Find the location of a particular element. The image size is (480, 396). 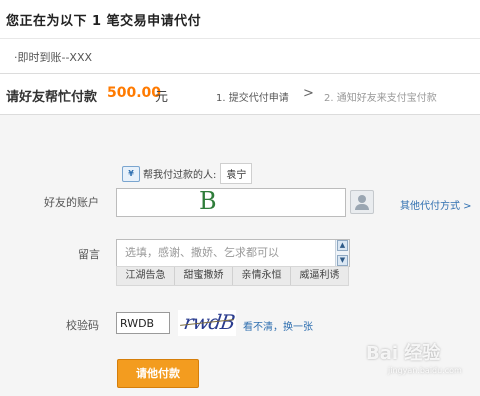

payment-icon: ¥ is located at coordinates (131, 173).